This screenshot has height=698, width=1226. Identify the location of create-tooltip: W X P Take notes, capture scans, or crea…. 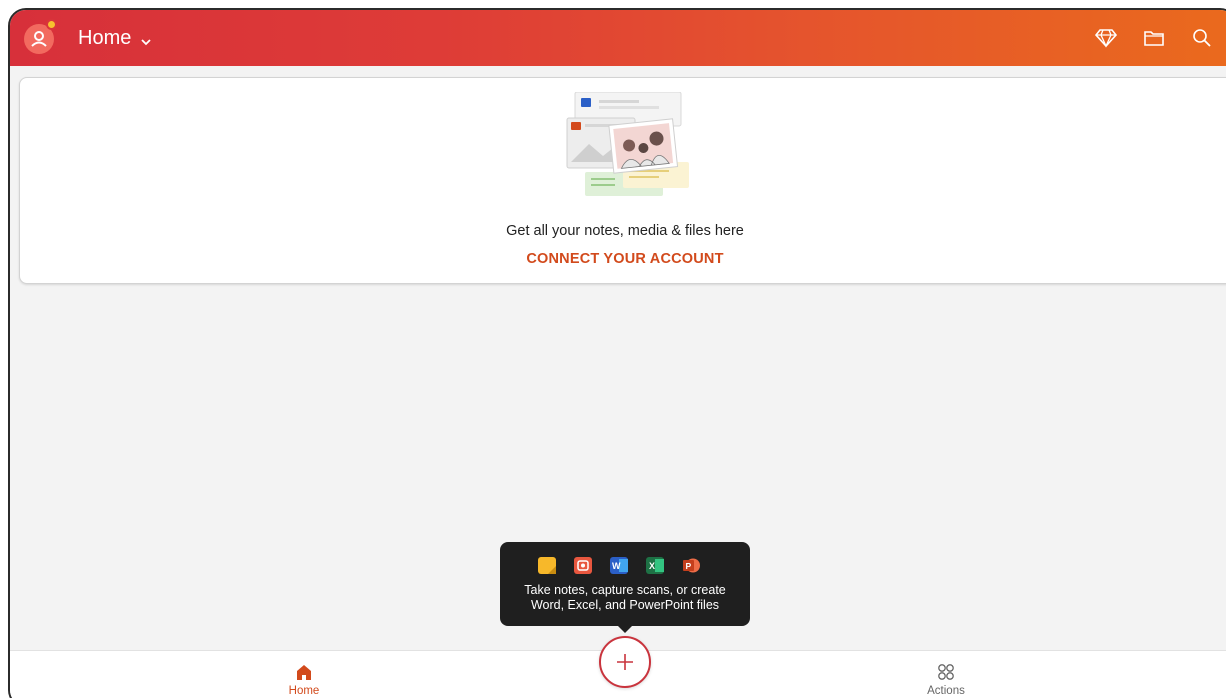
(625, 587).